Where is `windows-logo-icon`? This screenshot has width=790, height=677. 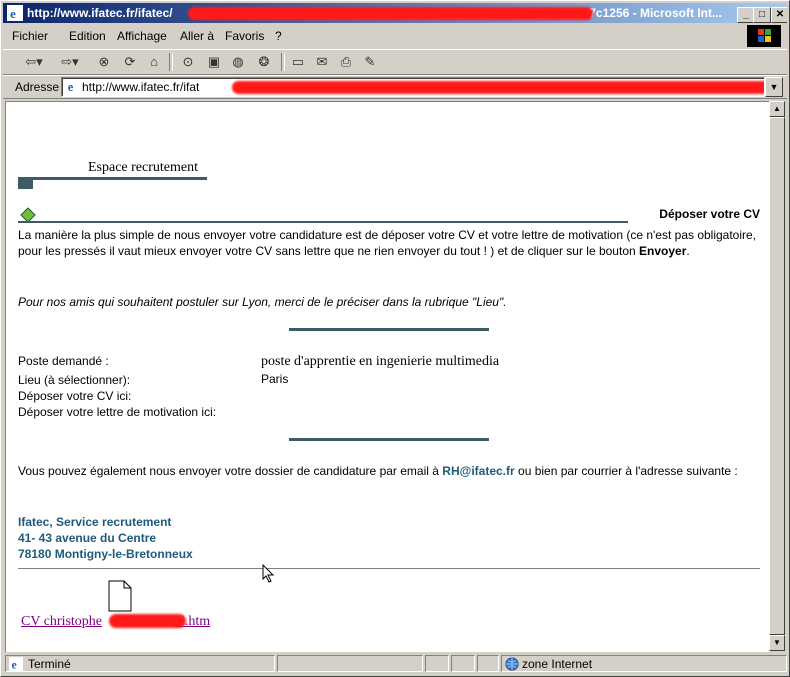
windows-logo-icon is located at coordinates (764, 36).